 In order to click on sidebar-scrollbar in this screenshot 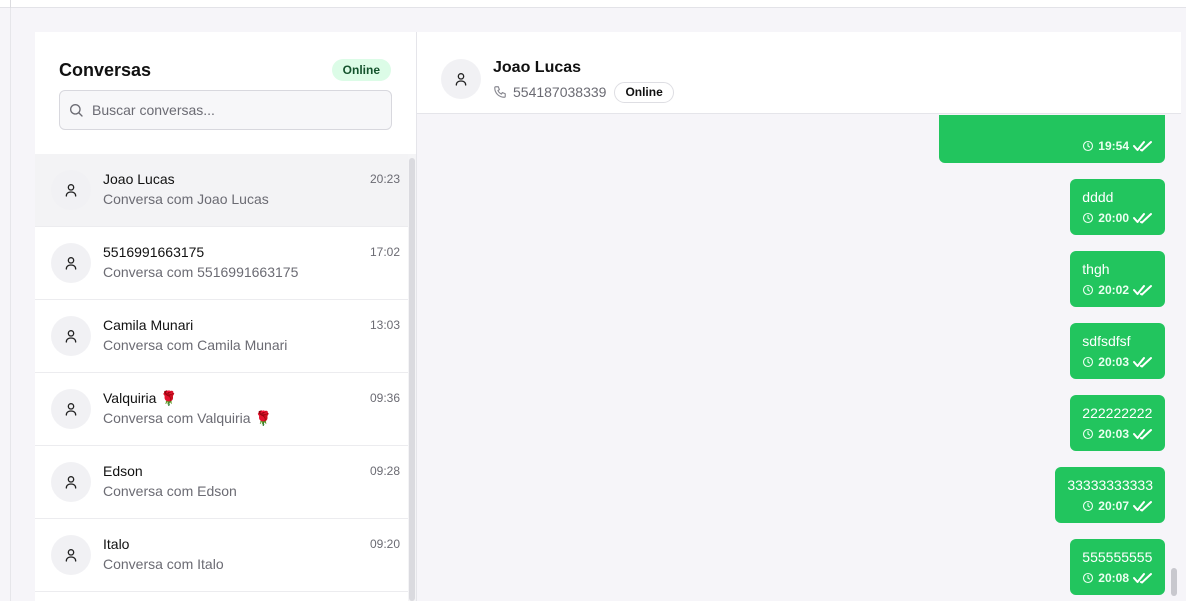, I will do `click(412, 377)`.